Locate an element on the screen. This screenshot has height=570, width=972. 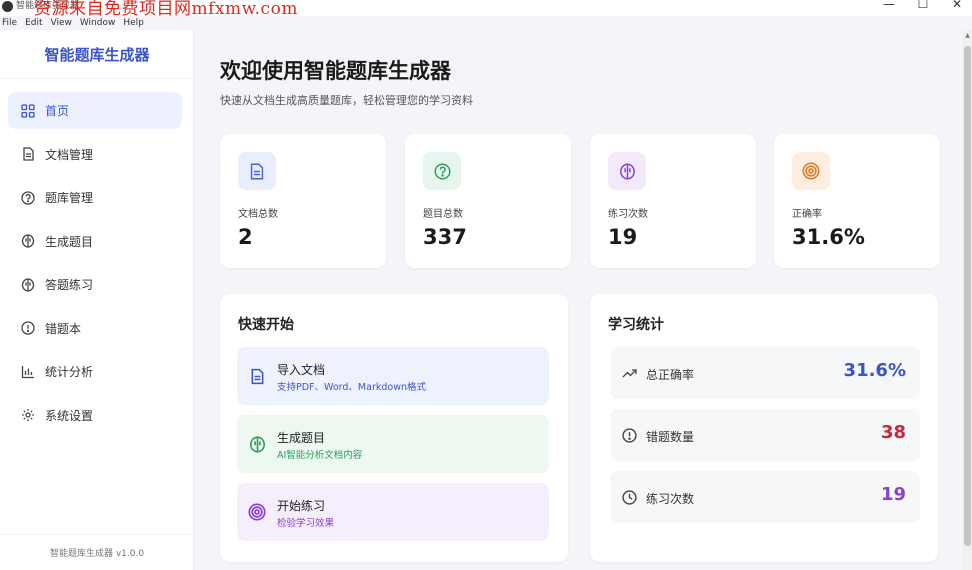
menu-file: File is located at coordinates (9, 23).